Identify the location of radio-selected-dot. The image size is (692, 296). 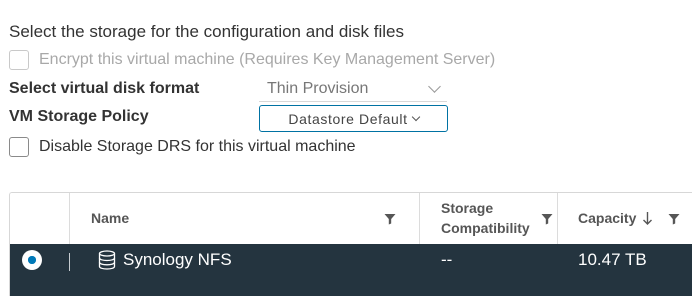
(32, 260).